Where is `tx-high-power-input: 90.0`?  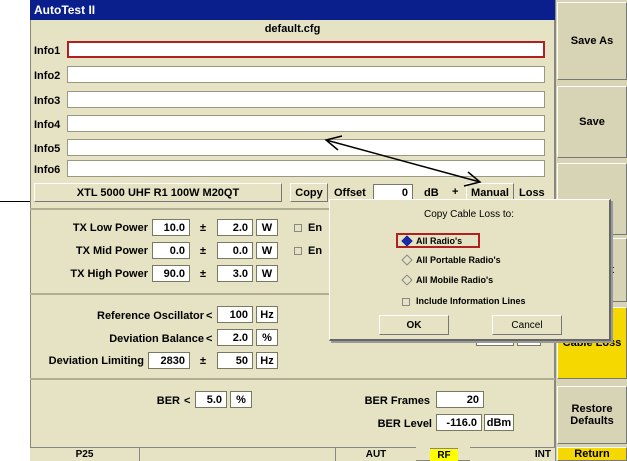 tx-high-power-input: 90.0 is located at coordinates (171, 273).